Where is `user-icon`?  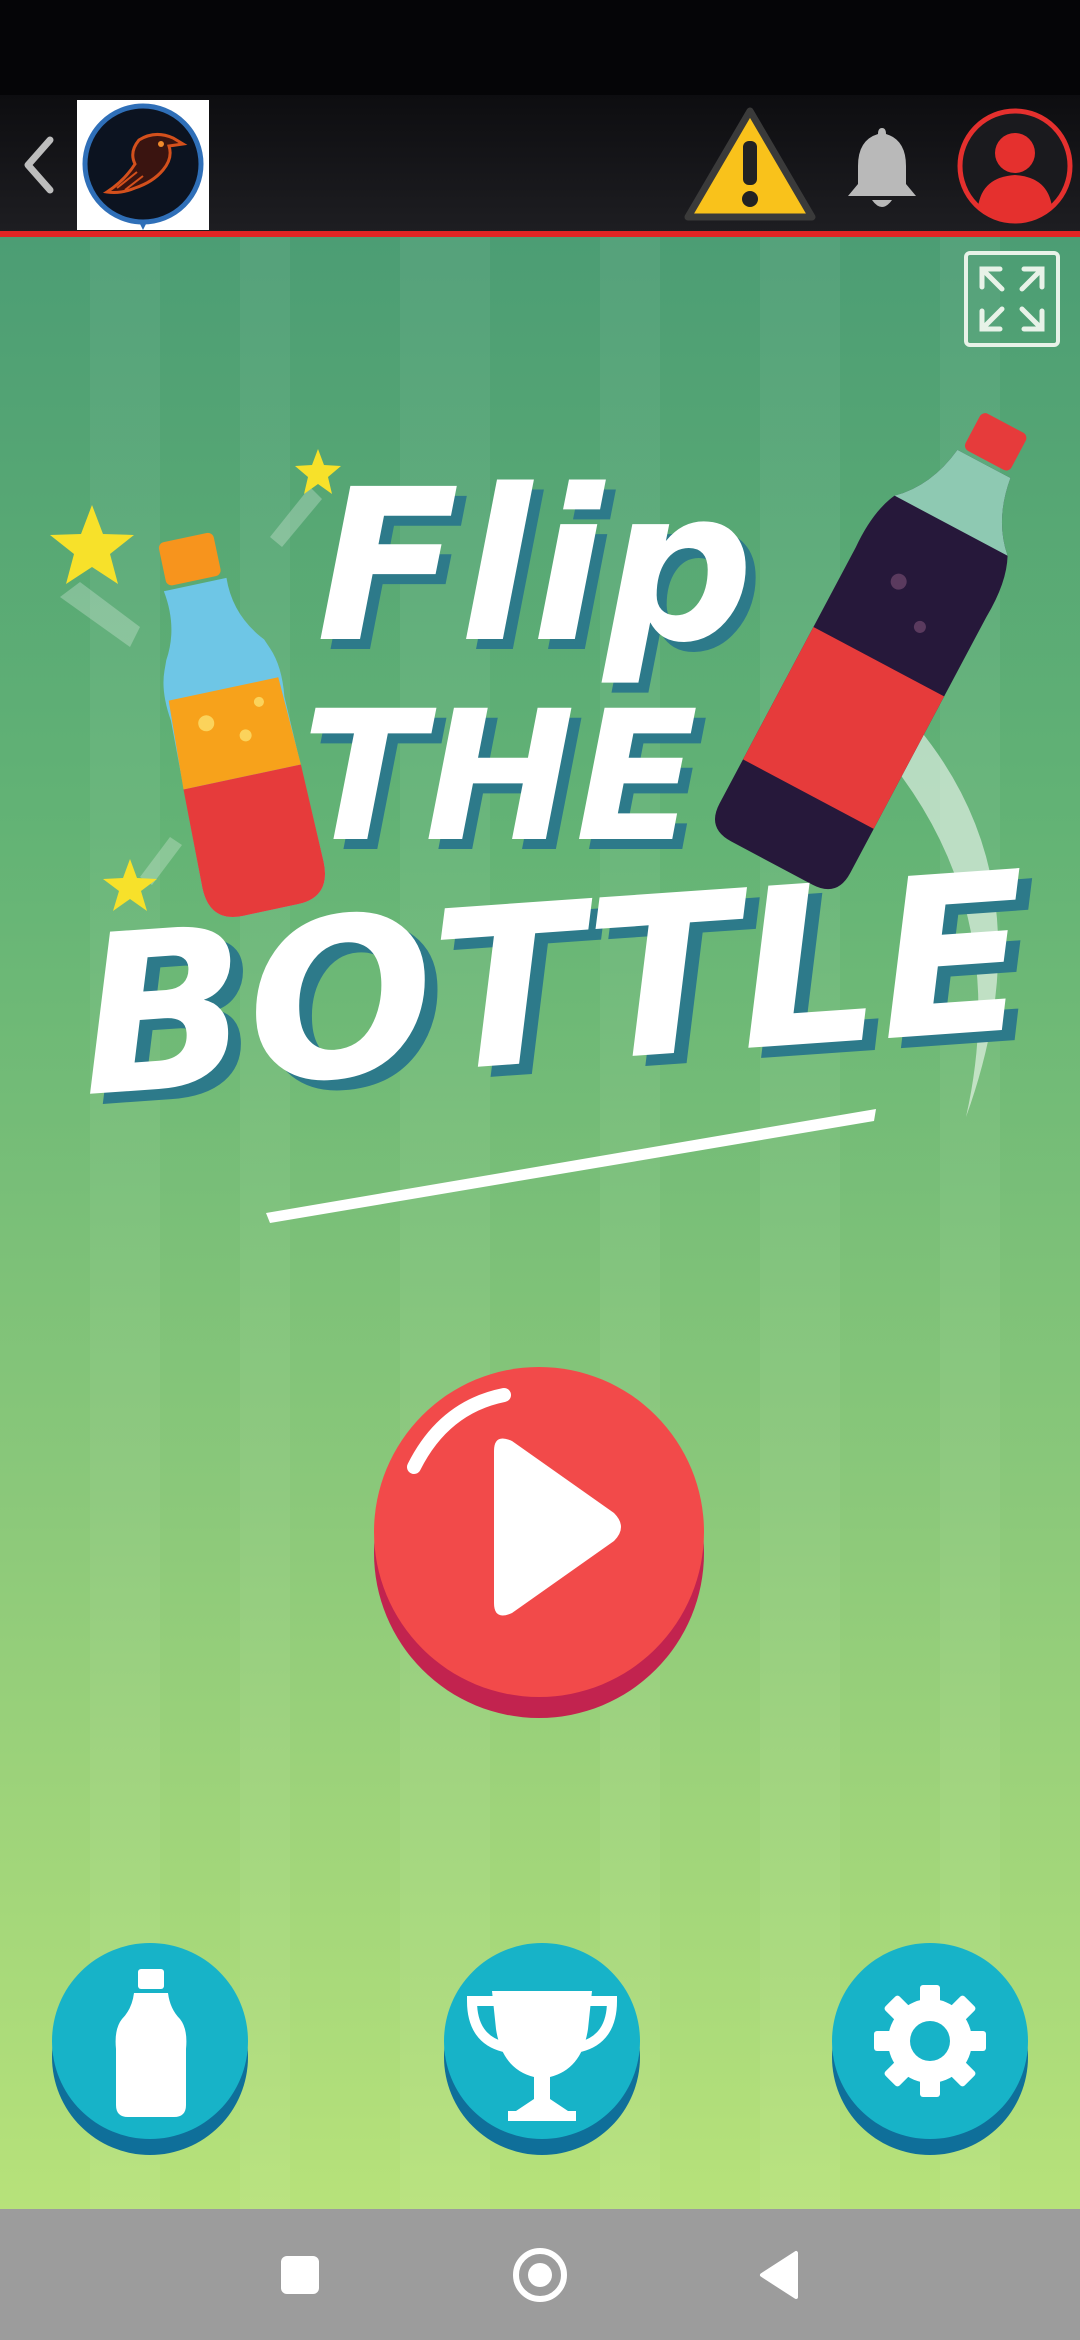 user-icon is located at coordinates (1015, 166).